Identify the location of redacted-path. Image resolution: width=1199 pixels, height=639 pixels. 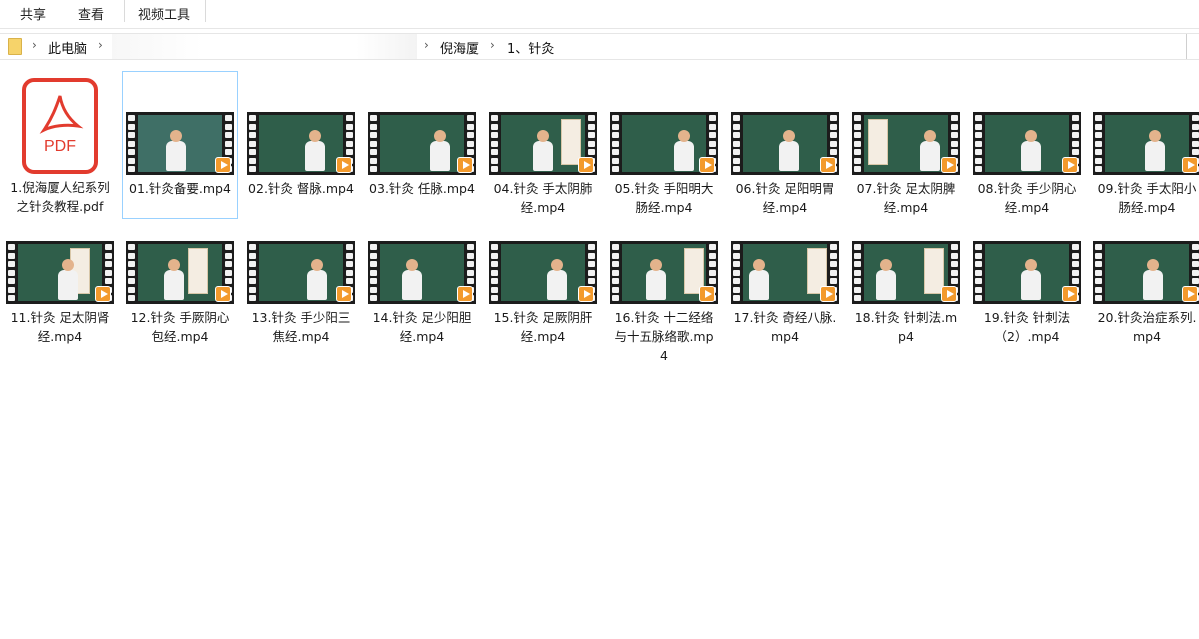
(264, 46).